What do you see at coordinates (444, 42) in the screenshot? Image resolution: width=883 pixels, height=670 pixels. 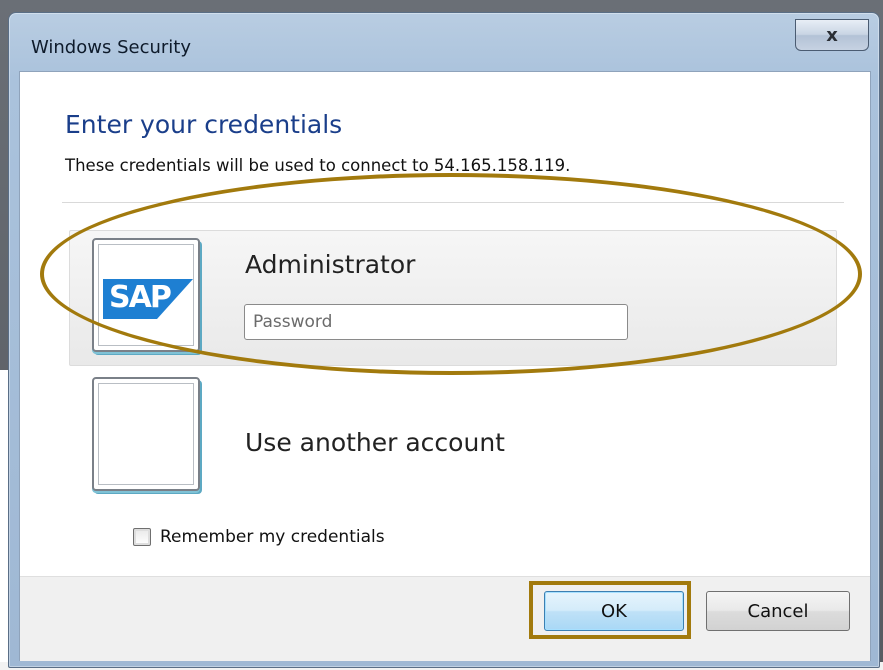 I see `title-bar: Windows Security x` at bounding box center [444, 42].